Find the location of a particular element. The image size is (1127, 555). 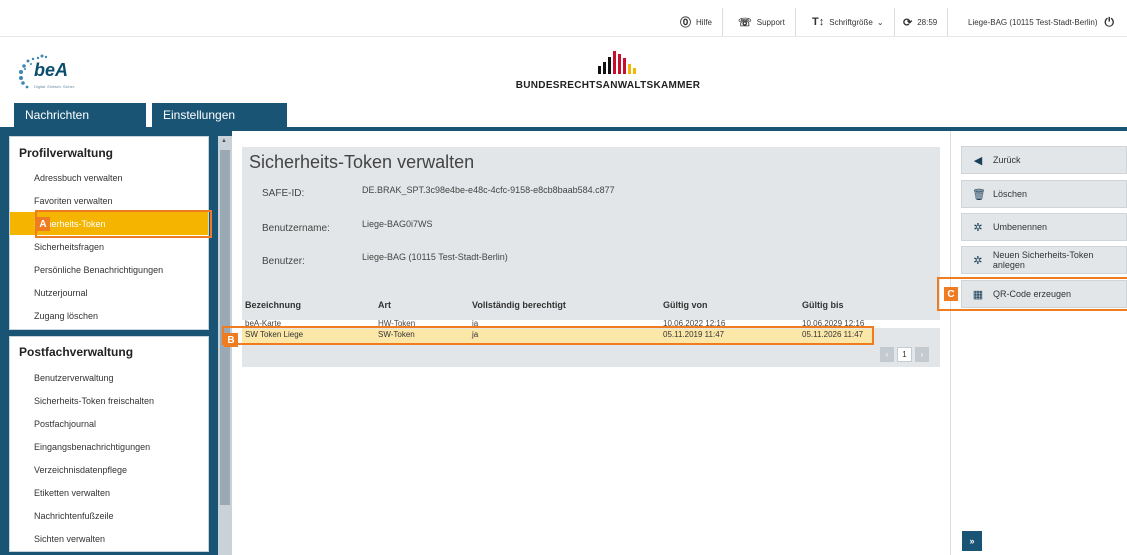

sidebar-item-eingangsbenachrichtigungen: Eingangsbenachrichtigungen is located at coordinates (109, 446).